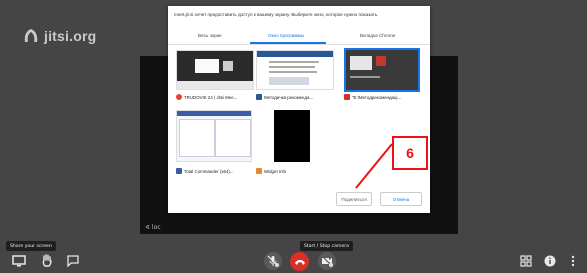 The width and height of the screenshot is (587, 273). I want to click on more-options-button, so click(573, 261).